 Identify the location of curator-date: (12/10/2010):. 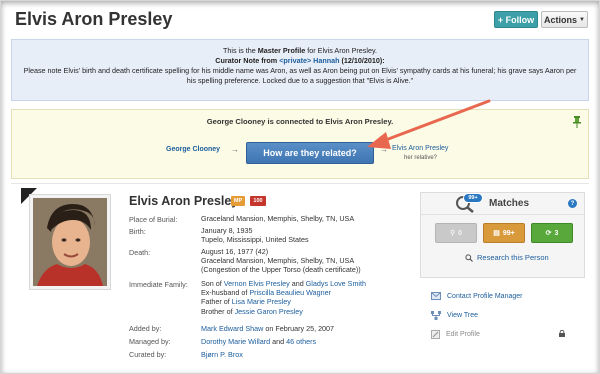
(362, 60).